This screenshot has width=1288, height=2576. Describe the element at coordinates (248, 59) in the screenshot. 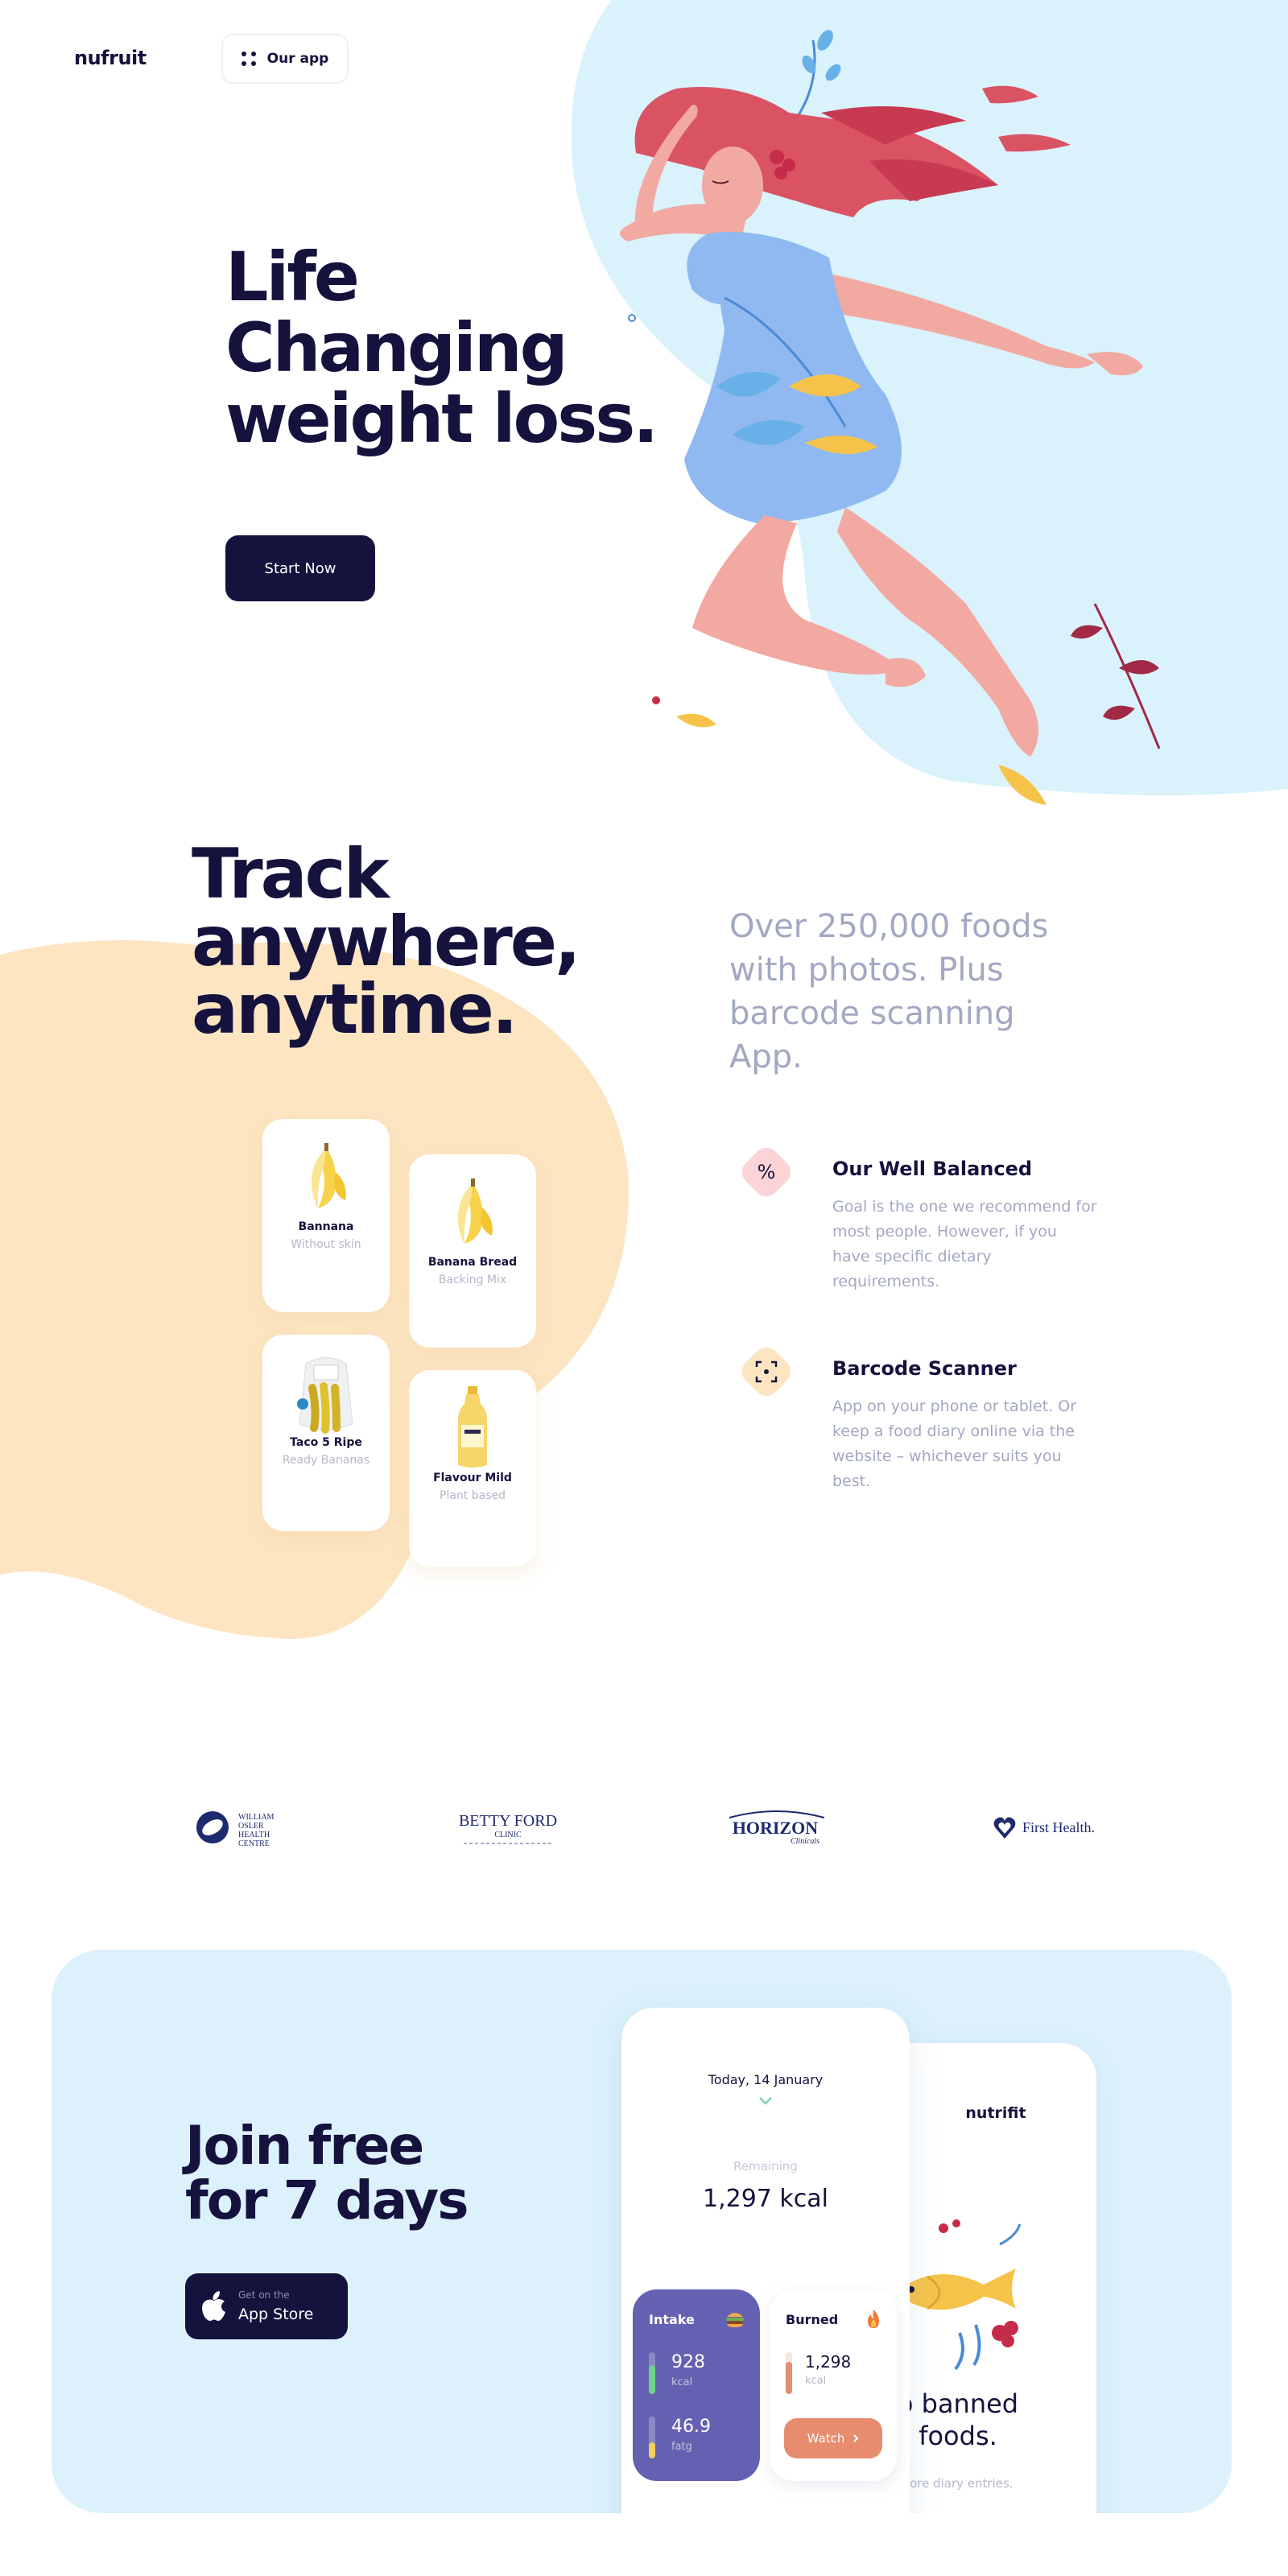

I see `grid-icon` at that location.